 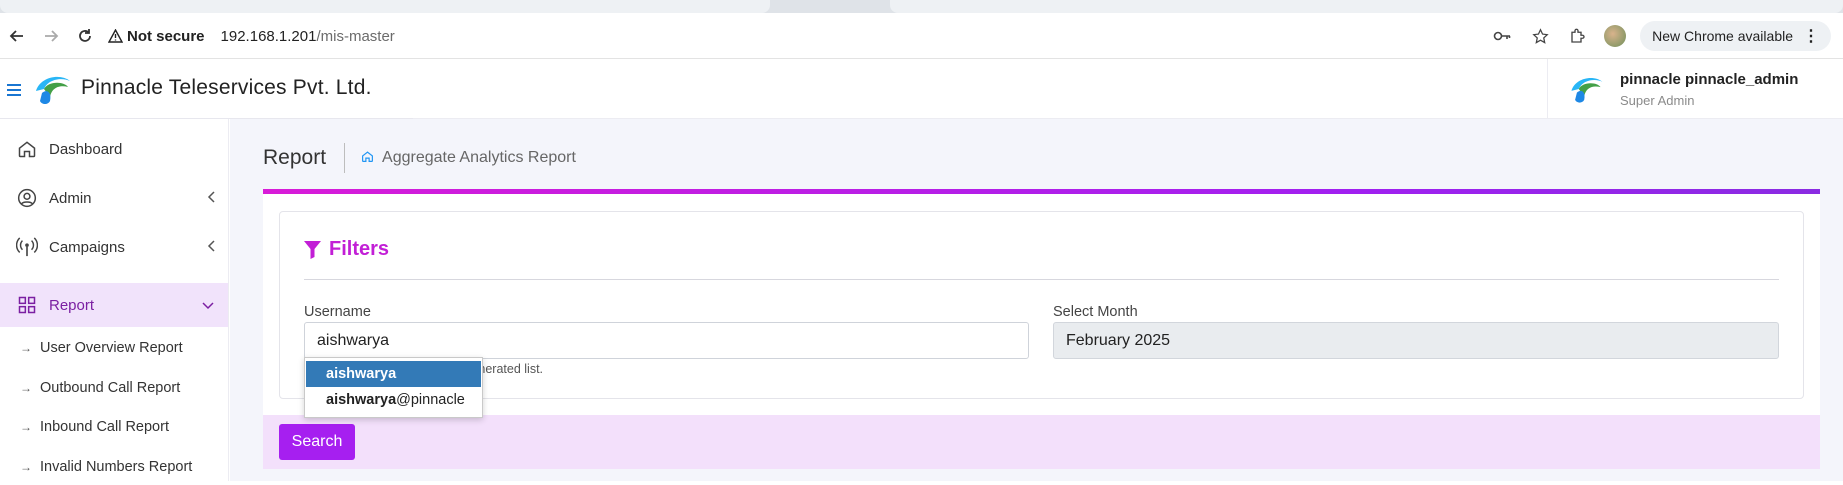 What do you see at coordinates (317, 442) in the screenshot?
I see `search-button: Search` at bounding box center [317, 442].